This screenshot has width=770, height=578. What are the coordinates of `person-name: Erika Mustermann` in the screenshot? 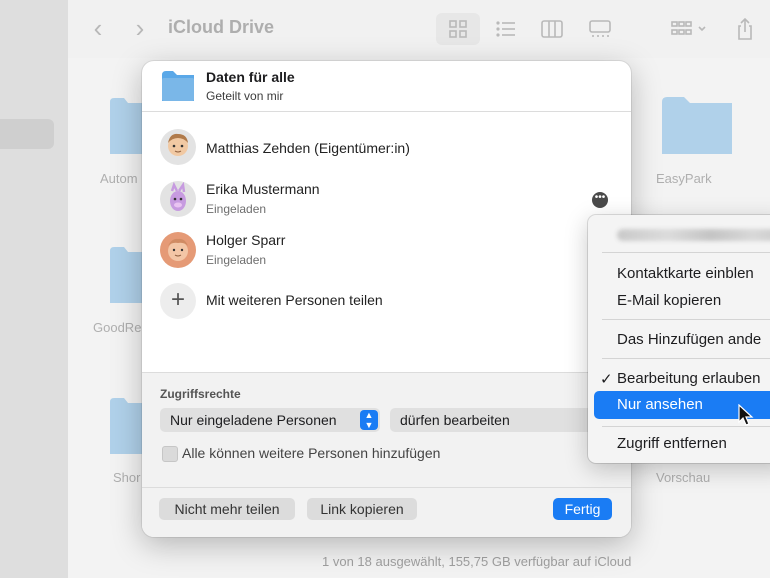 It's located at (263, 189).